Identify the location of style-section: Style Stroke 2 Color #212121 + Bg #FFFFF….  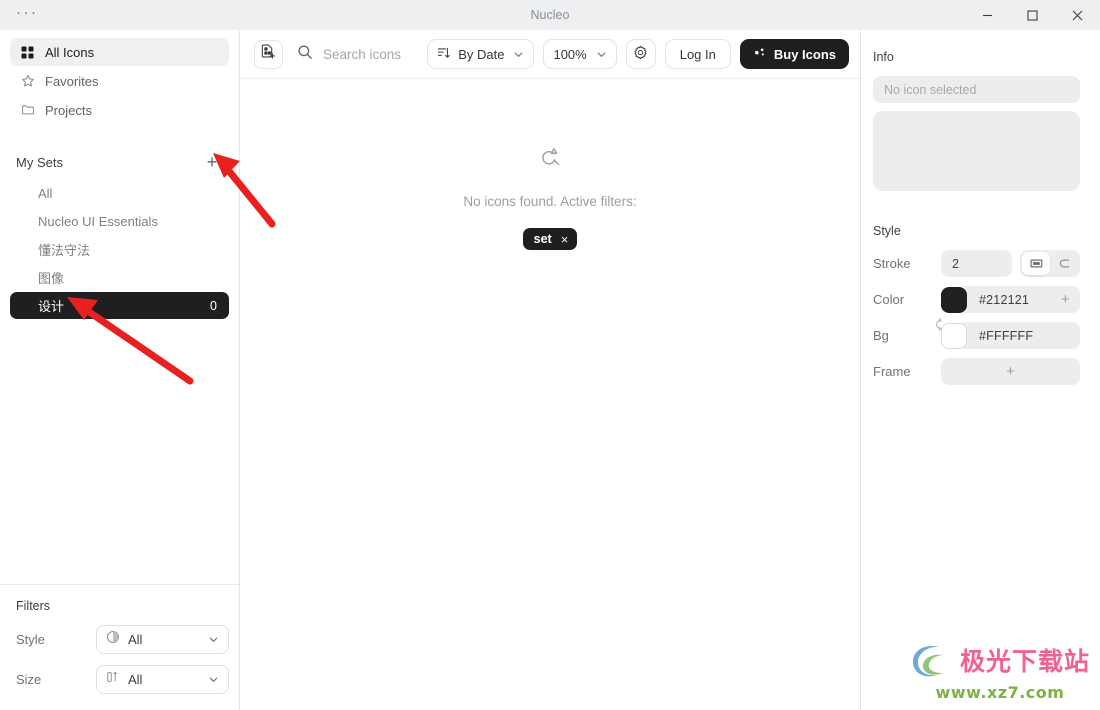
(976, 304).